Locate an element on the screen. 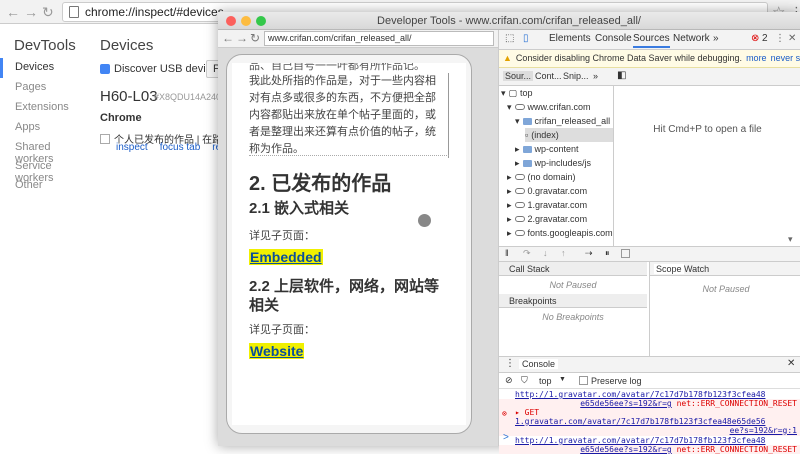  page-reload-icon: ↻ is located at coordinates (255, 38).